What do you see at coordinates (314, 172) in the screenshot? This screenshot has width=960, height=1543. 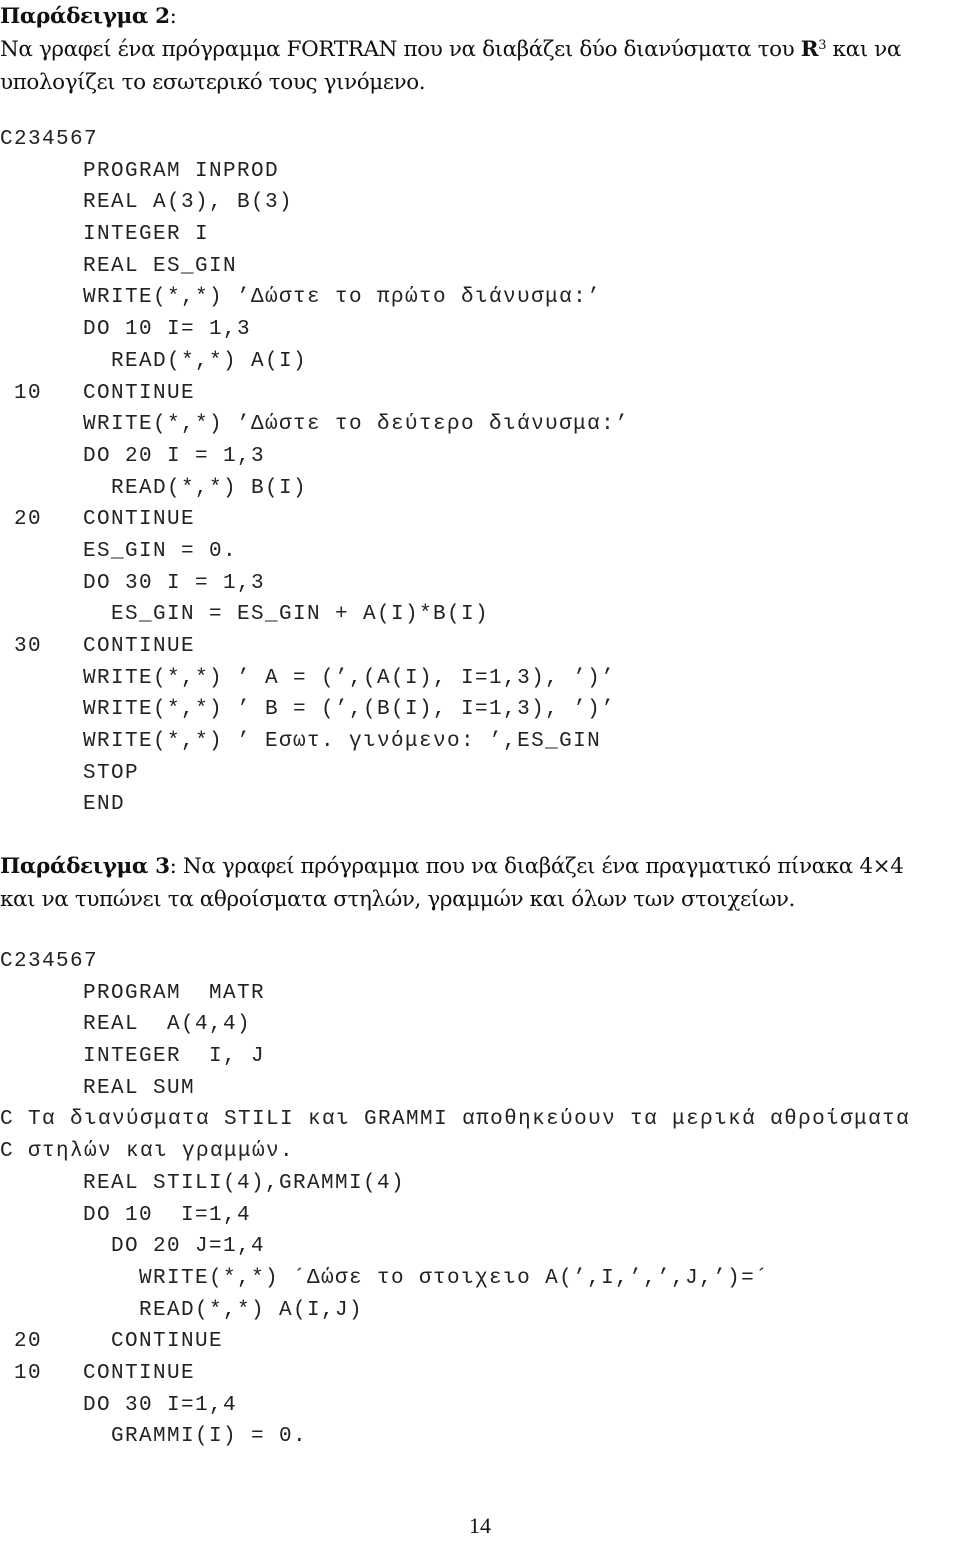 I see `code-line: PROGRAM INPROD` at bounding box center [314, 172].